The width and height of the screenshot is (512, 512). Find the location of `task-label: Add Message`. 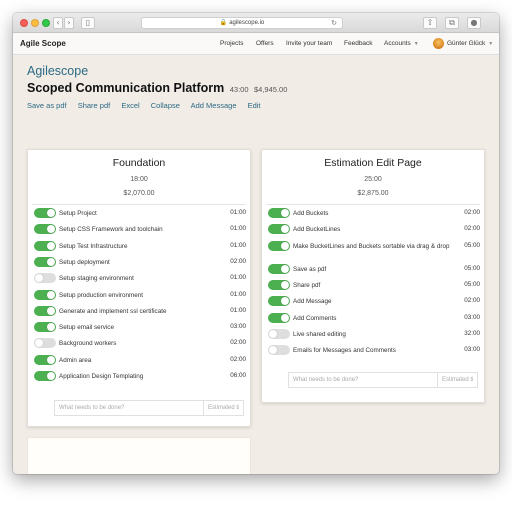

task-label: Add Message is located at coordinates (373, 302).